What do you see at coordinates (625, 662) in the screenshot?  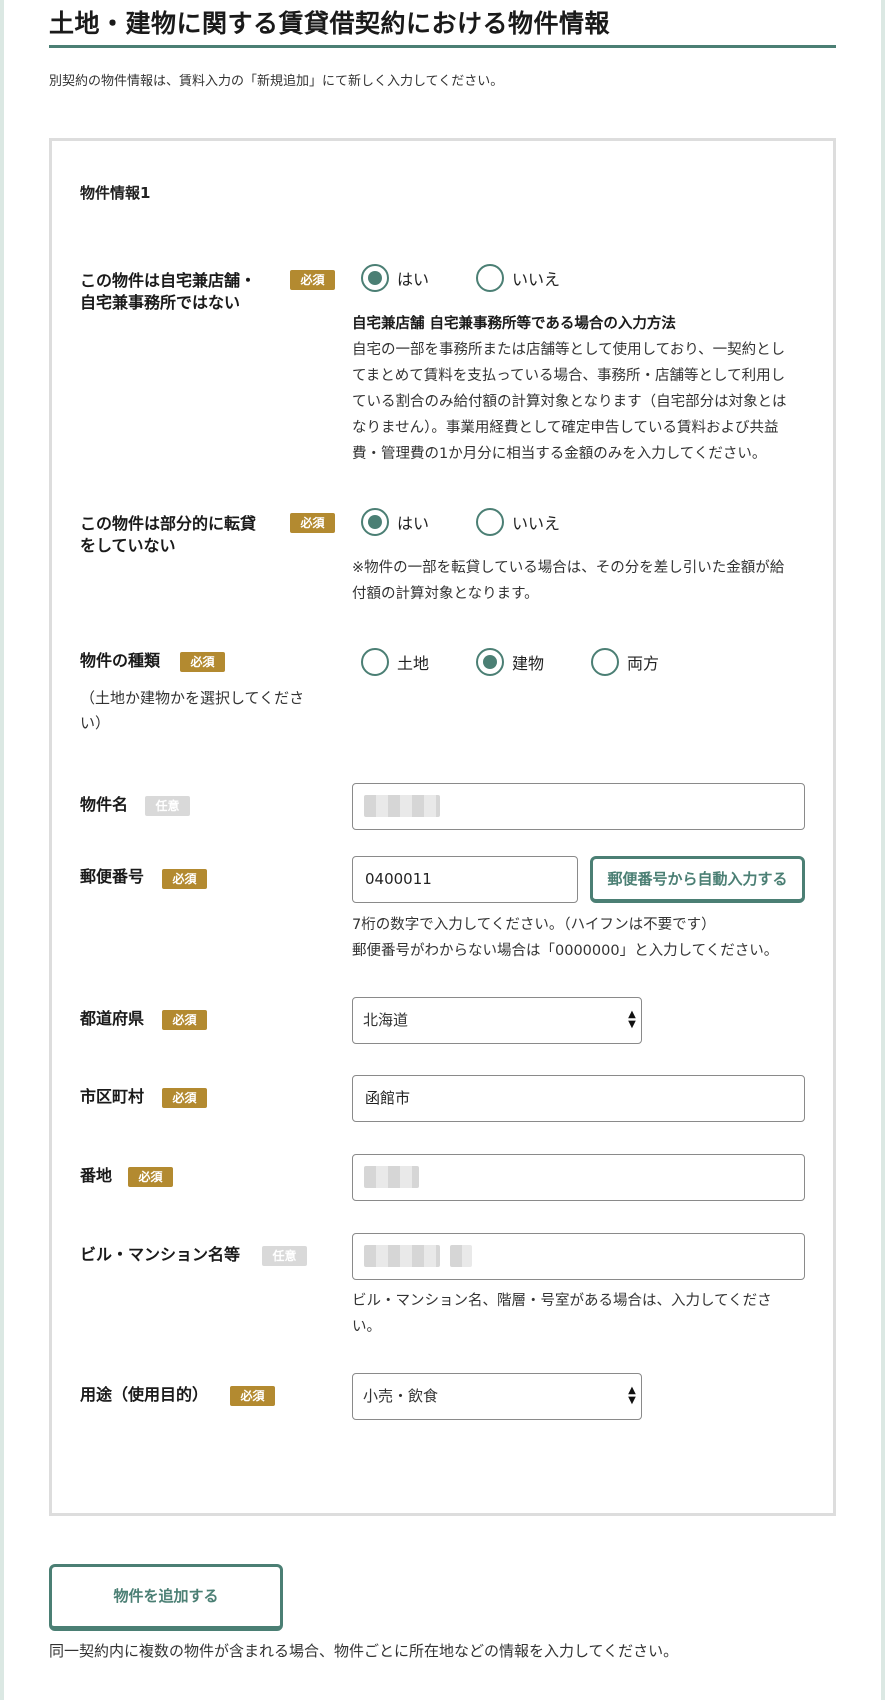 I see `type-both-radio: 両方` at bounding box center [625, 662].